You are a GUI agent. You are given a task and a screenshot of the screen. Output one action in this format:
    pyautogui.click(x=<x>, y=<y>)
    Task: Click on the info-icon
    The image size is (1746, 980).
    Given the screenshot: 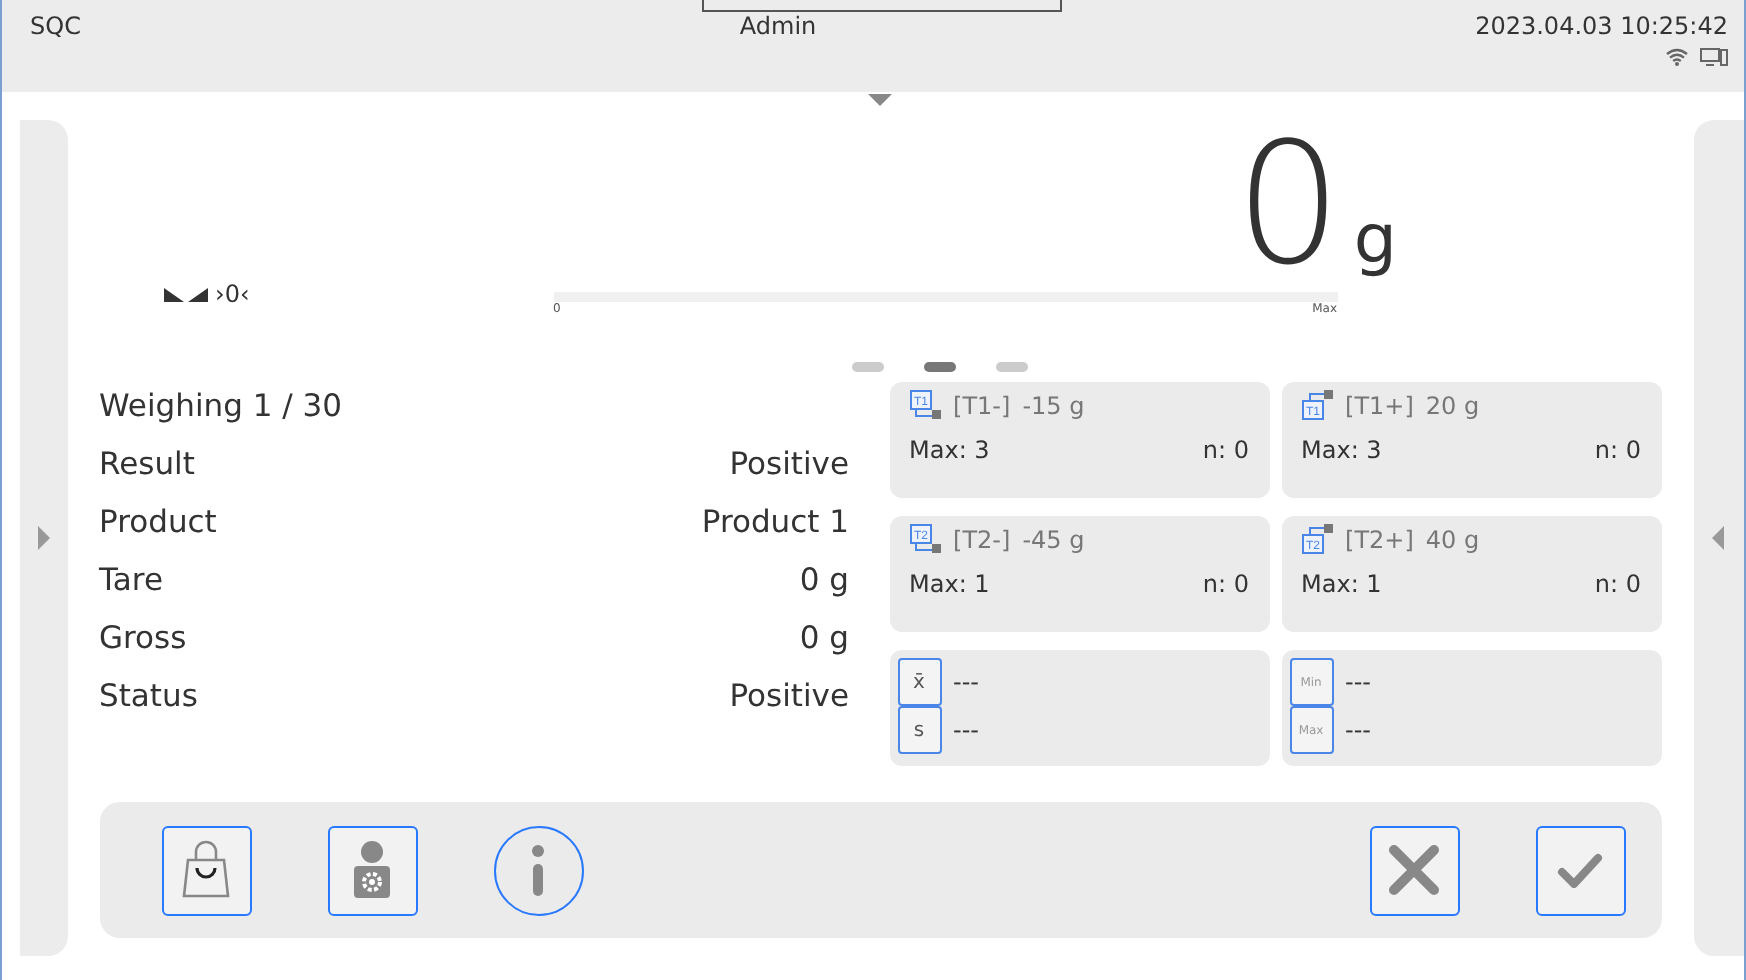 What is the action you would take?
    pyautogui.click(x=538, y=870)
    